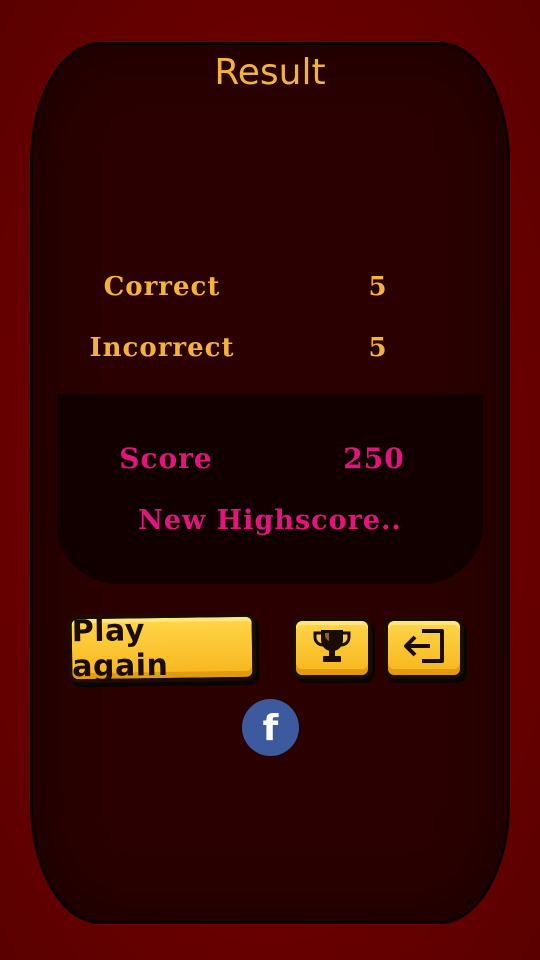 The width and height of the screenshot is (540, 960). What do you see at coordinates (162, 287) in the screenshot?
I see `correct-label: Correct` at bounding box center [162, 287].